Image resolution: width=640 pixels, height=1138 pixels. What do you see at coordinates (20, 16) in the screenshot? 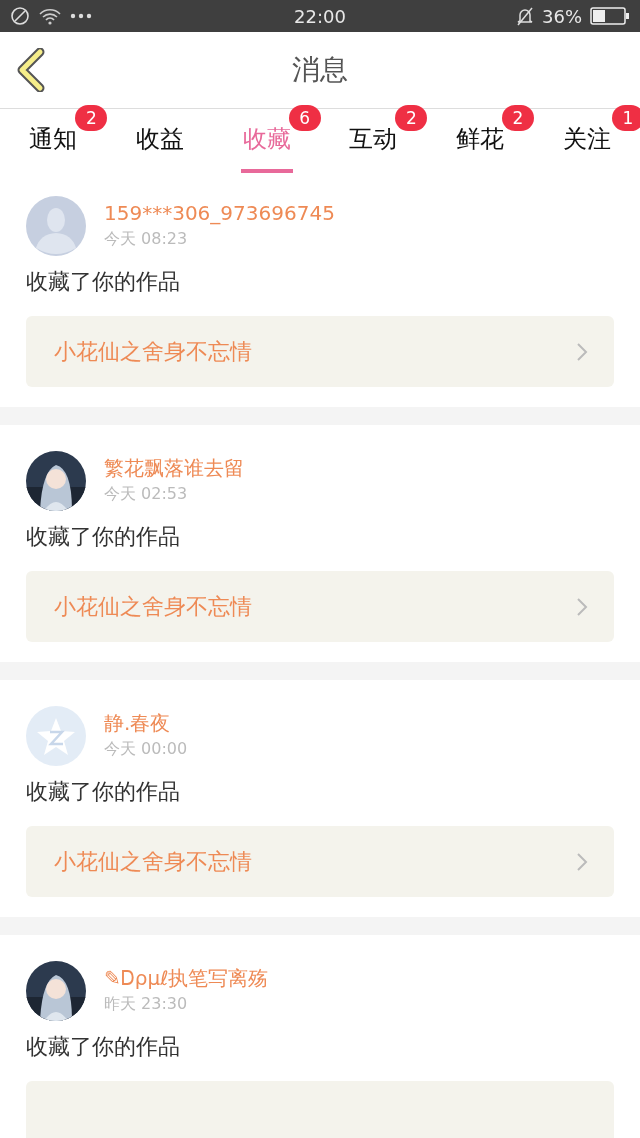
I see `no-sim-icon` at bounding box center [20, 16].